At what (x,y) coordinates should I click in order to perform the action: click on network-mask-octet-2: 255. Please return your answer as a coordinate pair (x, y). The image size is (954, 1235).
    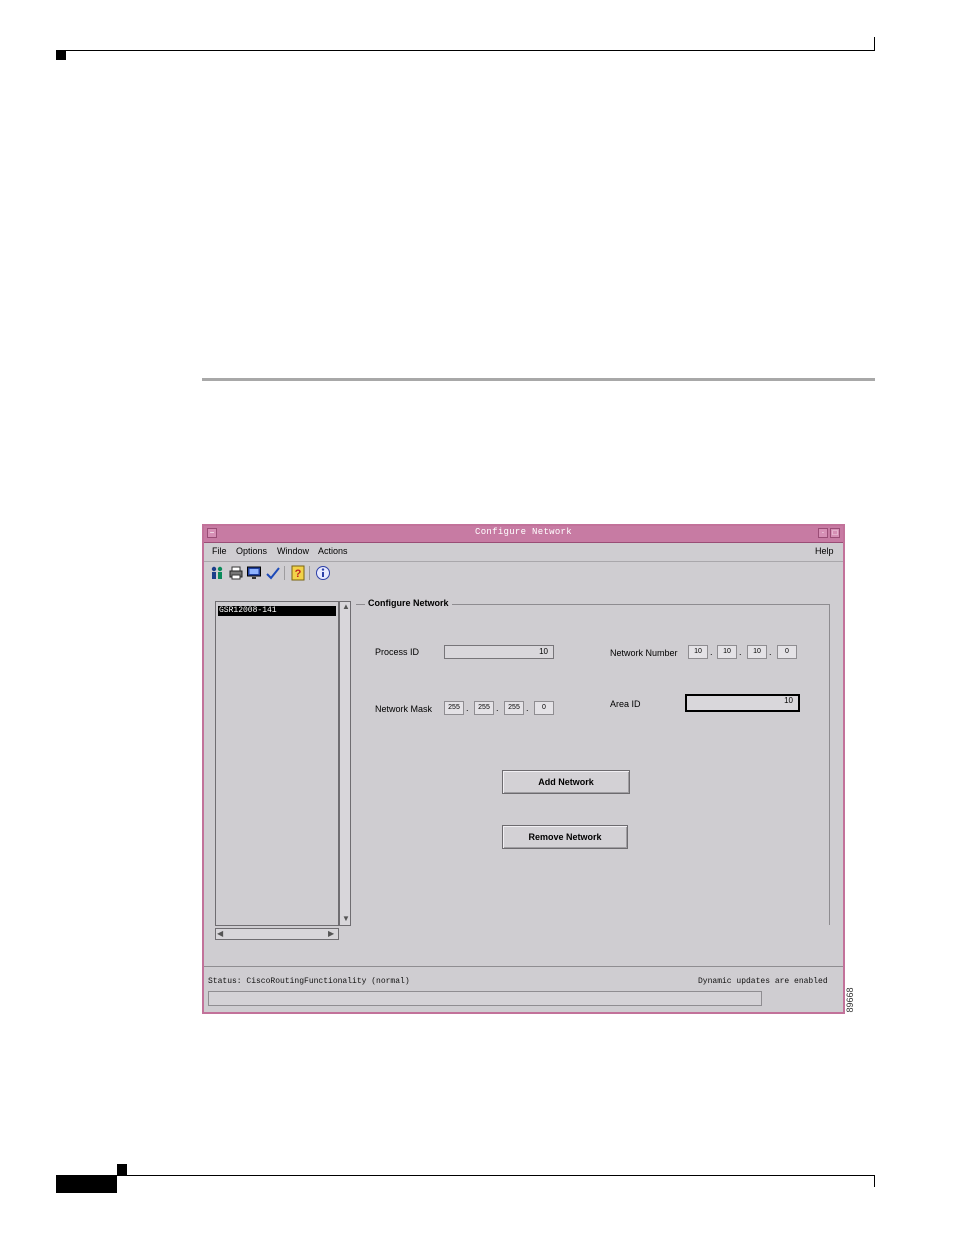
    Looking at the image, I should click on (484, 708).